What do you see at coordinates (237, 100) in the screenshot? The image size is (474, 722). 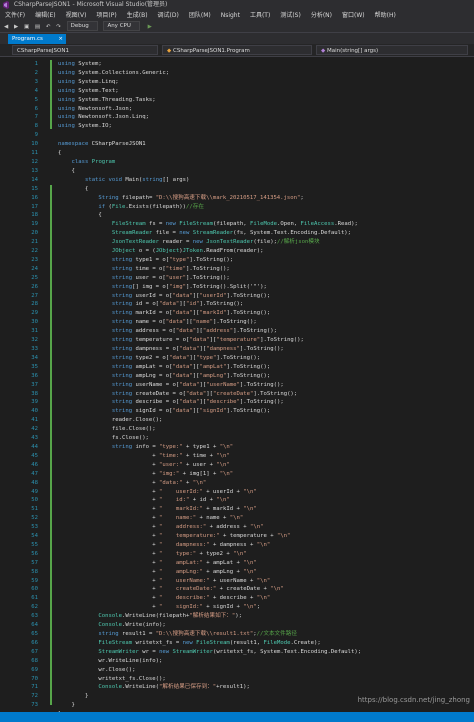 I see `code-line: 5 using System.Threading.Tasks;` at bounding box center [237, 100].